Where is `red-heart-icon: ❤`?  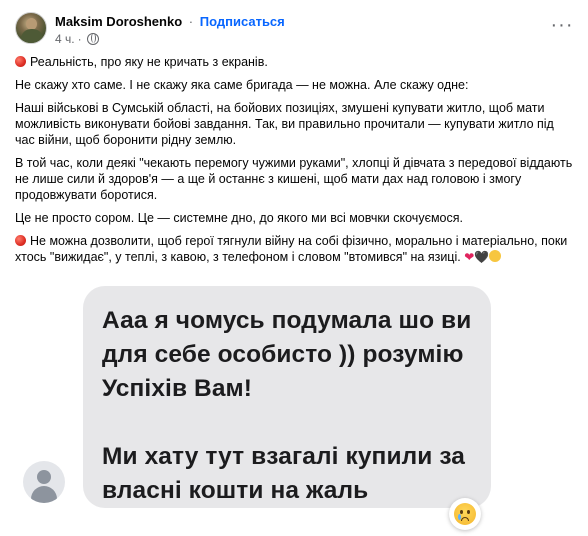 red-heart-icon: ❤ is located at coordinates (469, 257).